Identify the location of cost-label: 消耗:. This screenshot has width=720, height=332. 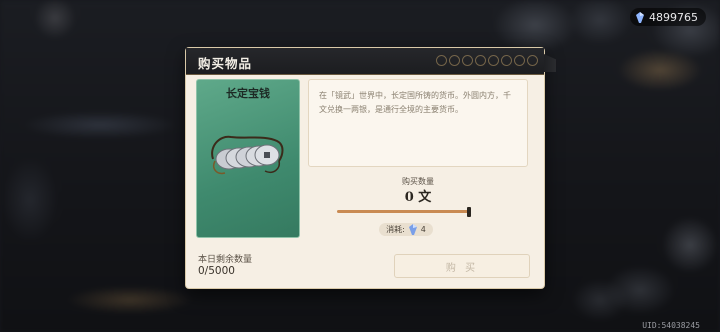
(395, 229).